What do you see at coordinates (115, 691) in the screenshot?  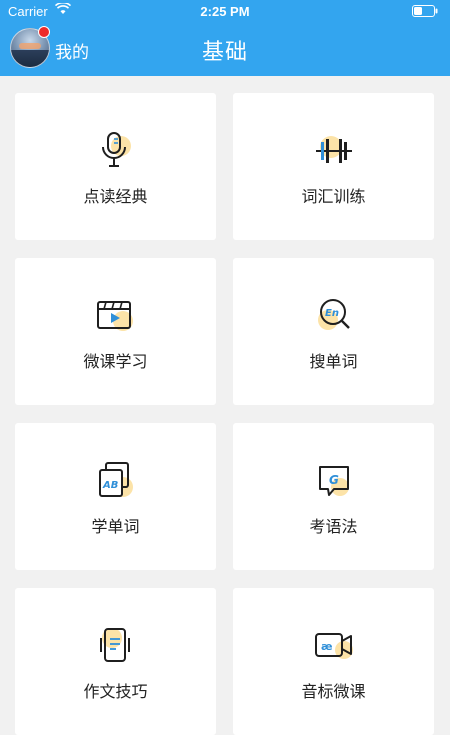 I see `card-label: 作文技巧` at bounding box center [115, 691].